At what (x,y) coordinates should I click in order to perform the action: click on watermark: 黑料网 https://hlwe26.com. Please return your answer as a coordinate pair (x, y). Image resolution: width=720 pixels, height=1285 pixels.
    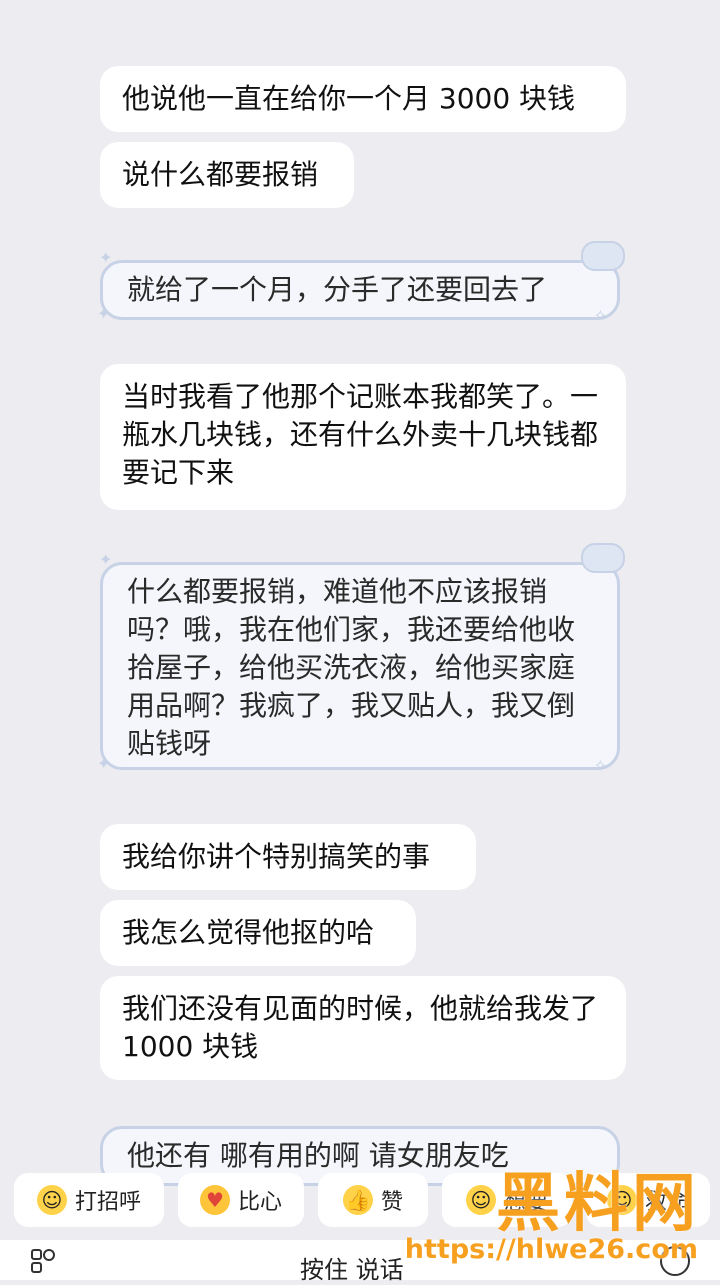
    Looking at the image, I should click on (543, 1213).